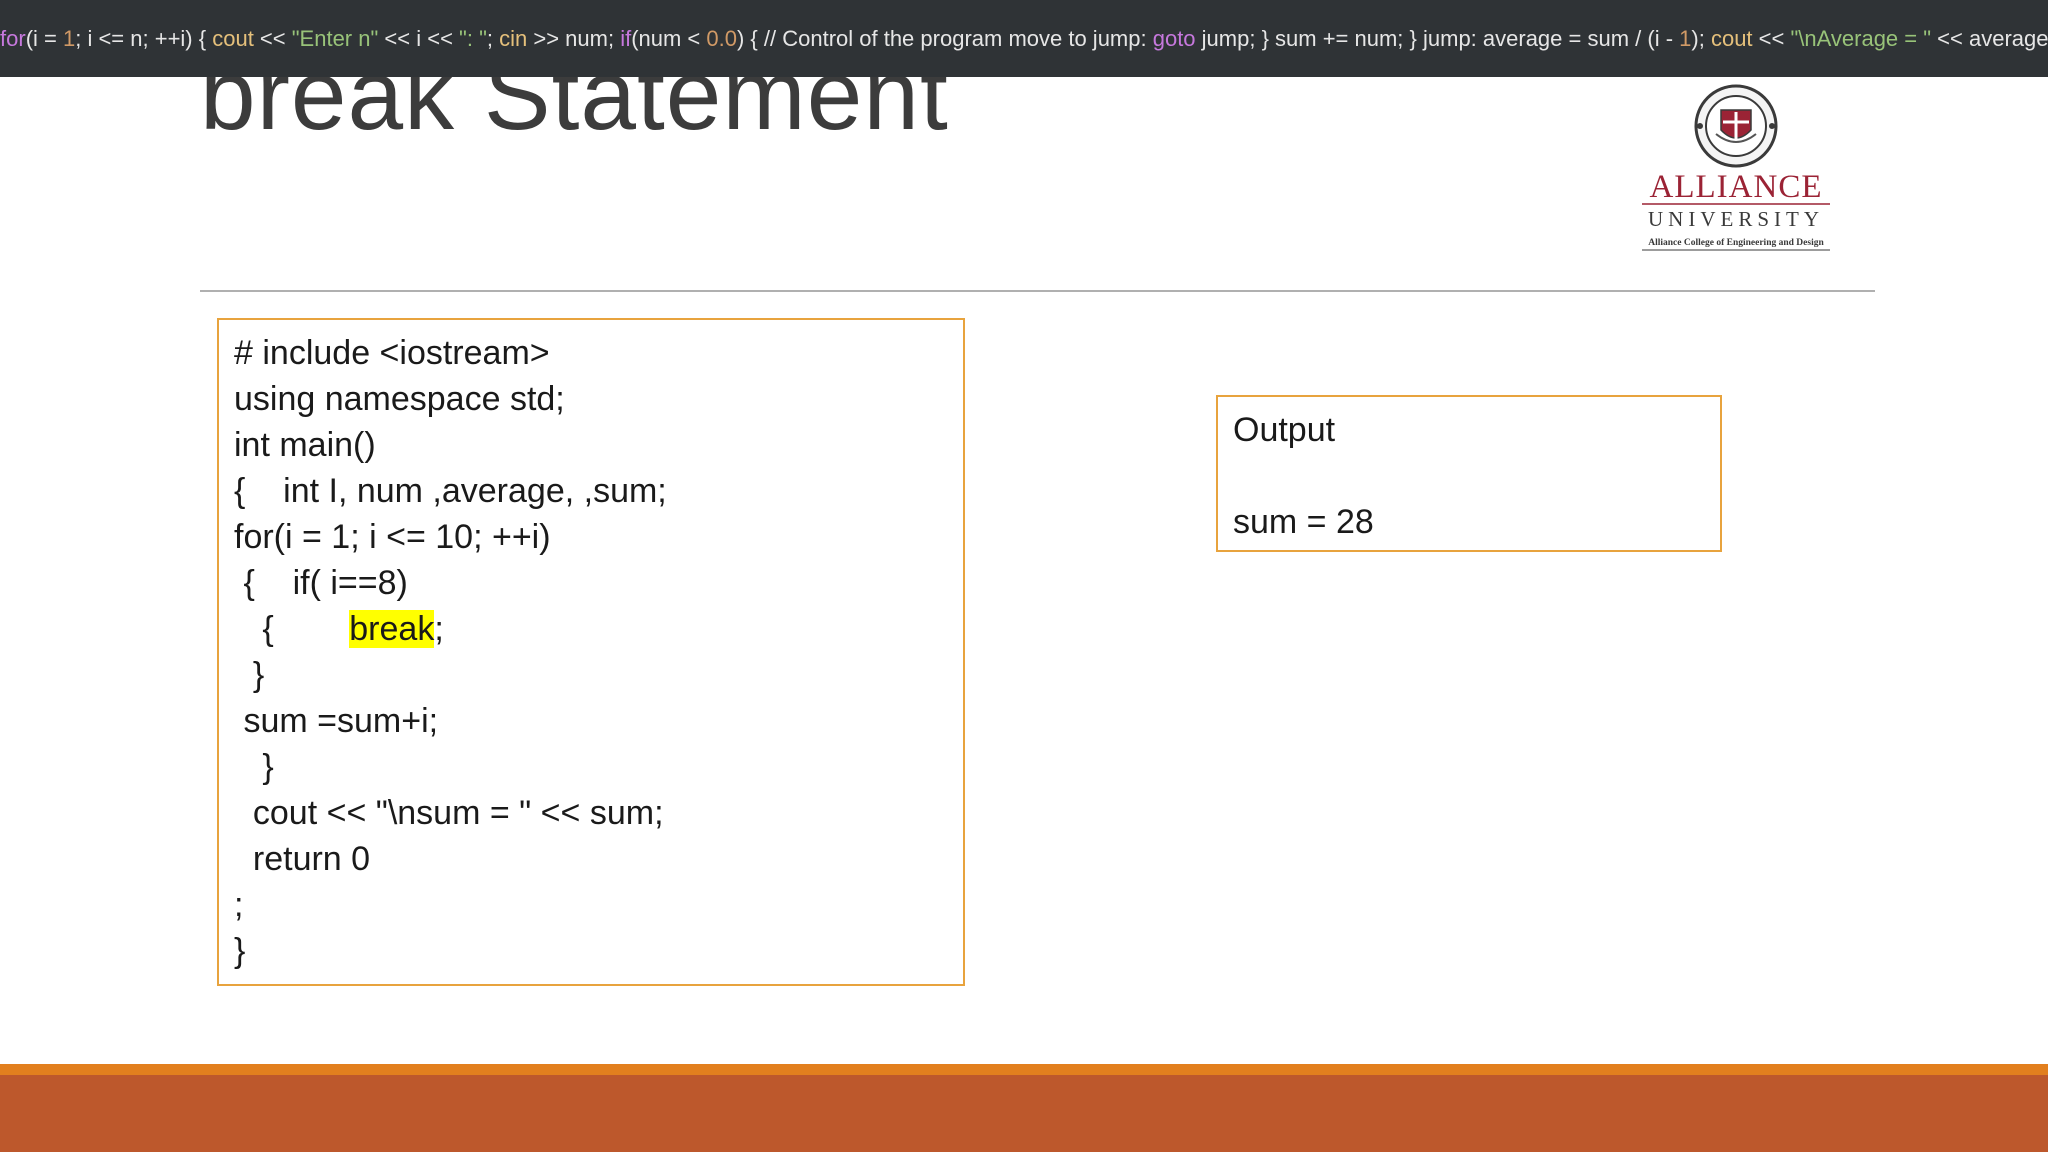  I want to click on logo-subtitle: UNIVERSITY, so click(1736, 219).